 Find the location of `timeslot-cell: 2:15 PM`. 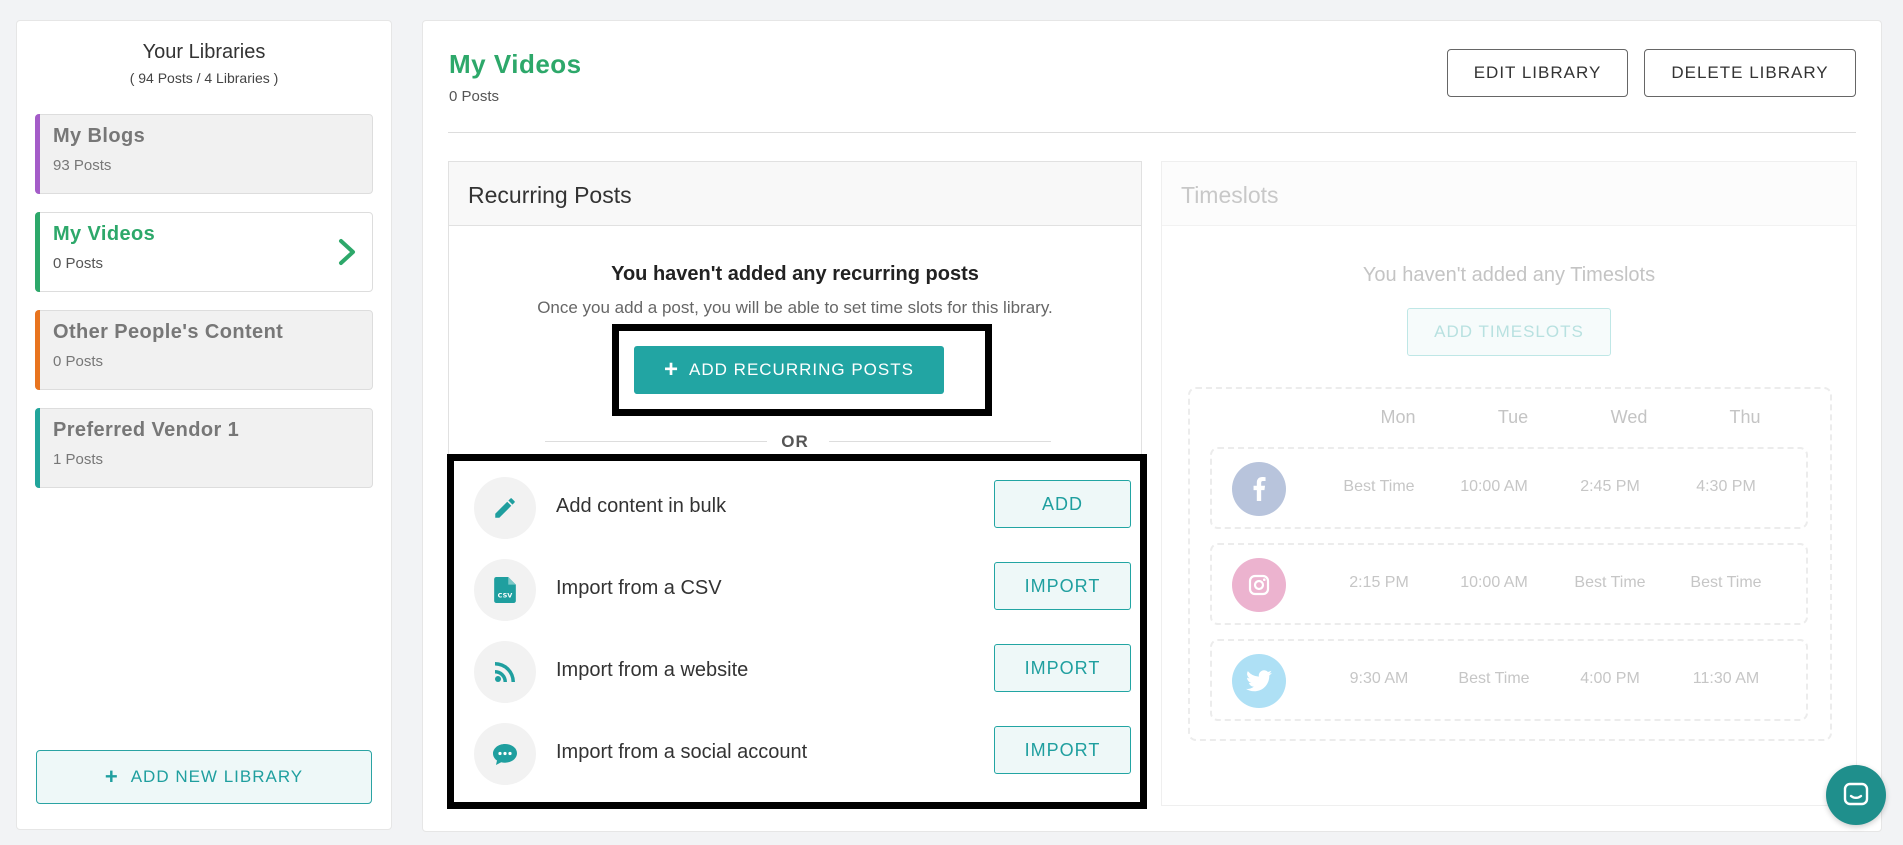

timeslot-cell: 2:15 PM is located at coordinates (1379, 582).